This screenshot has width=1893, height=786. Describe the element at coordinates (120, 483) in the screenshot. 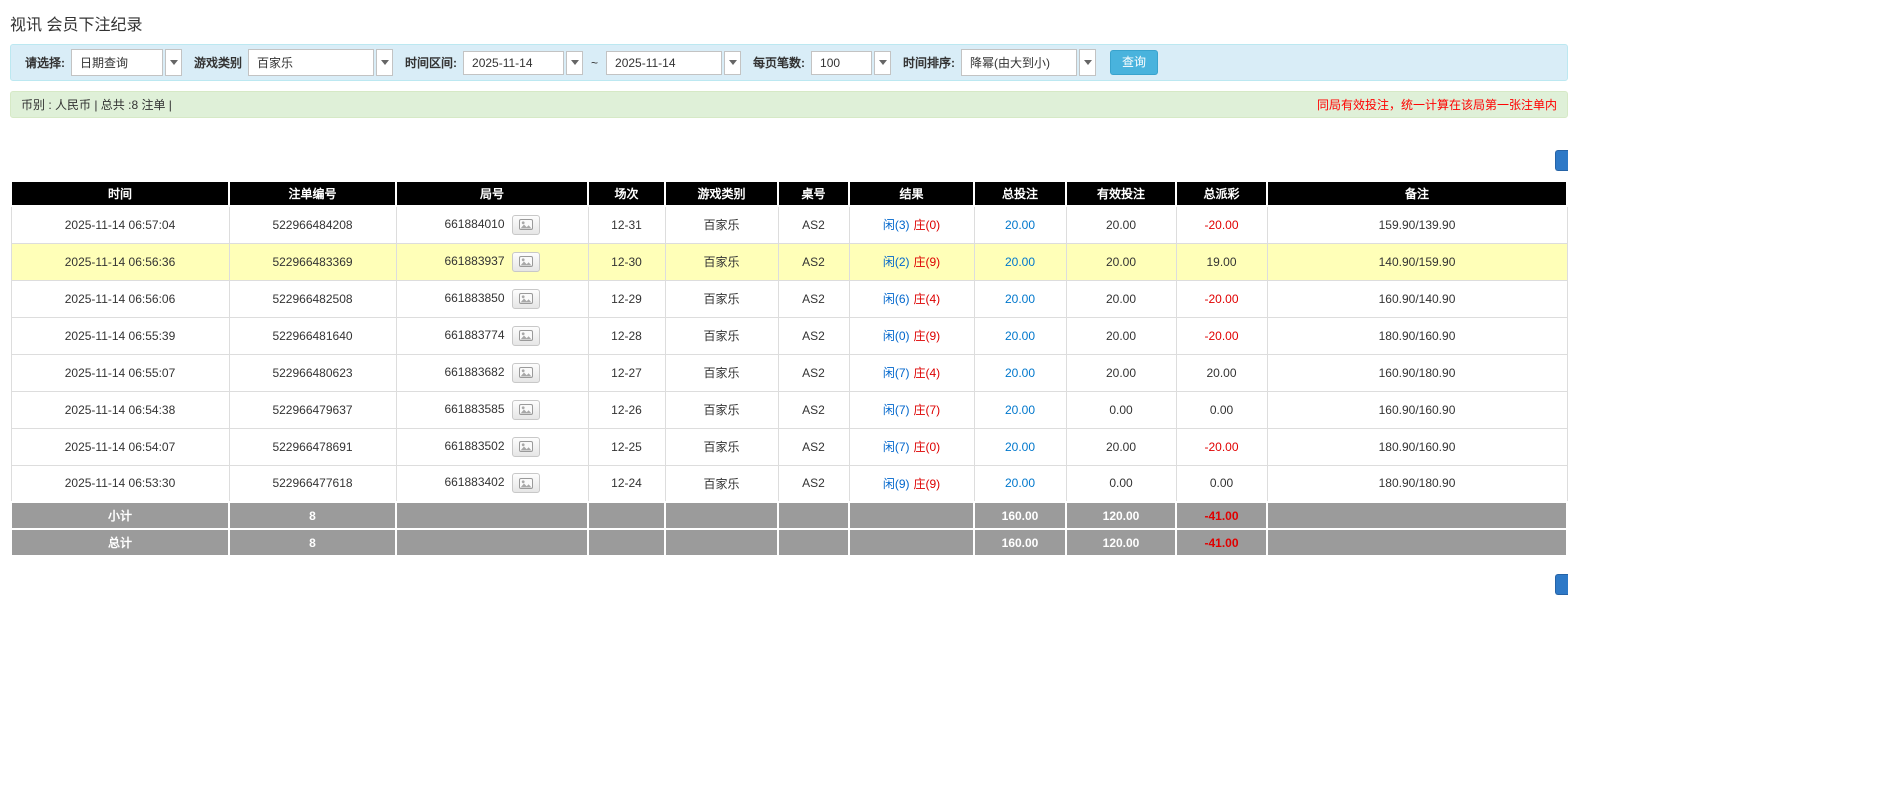

I see `cell-time: 2025-11-14 06:53:30` at that location.